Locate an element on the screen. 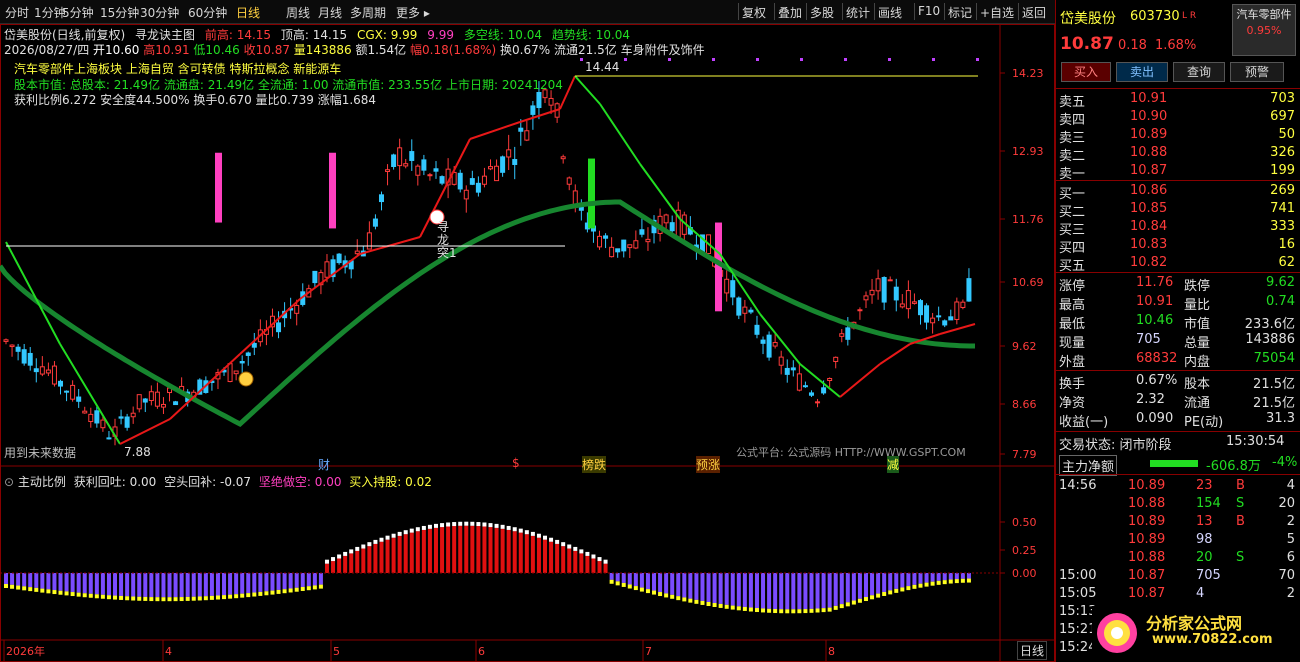 The image size is (1300, 662). toolbar-item-6: 标记 is located at coordinates (960, 12).